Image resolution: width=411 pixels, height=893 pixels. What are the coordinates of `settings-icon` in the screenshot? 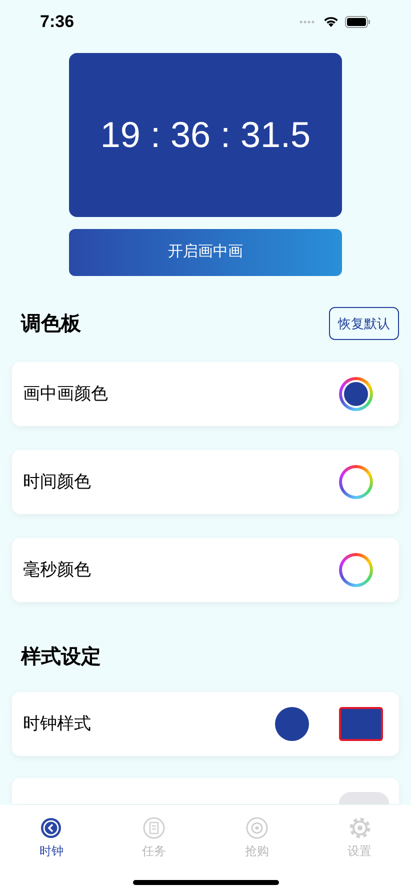 It's located at (359, 828).